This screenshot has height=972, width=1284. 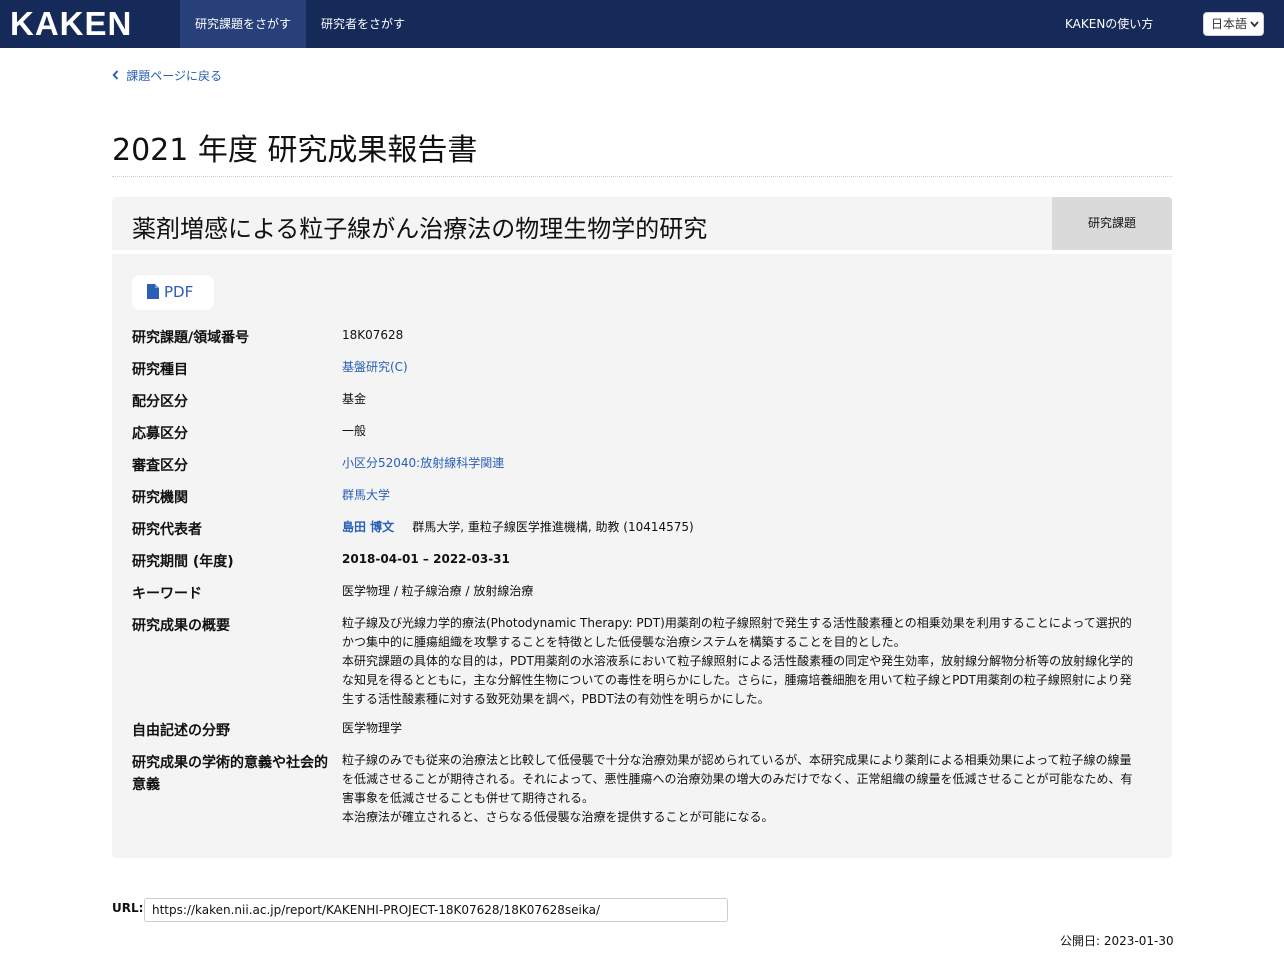 What do you see at coordinates (160, 466) in the screenshot?
I see `label-review-section: 審査区分` at bounding box center [160, 466].